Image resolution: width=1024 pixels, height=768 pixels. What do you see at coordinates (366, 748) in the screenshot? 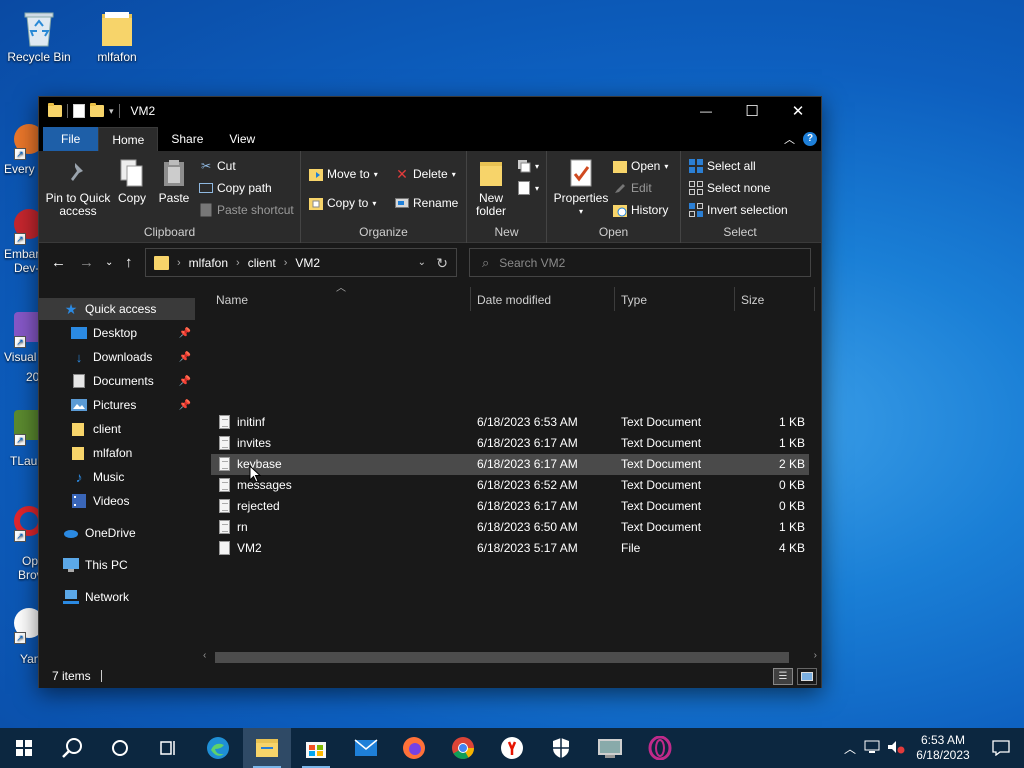
I see `taskbar-mail` at bounding box center [366, 748].